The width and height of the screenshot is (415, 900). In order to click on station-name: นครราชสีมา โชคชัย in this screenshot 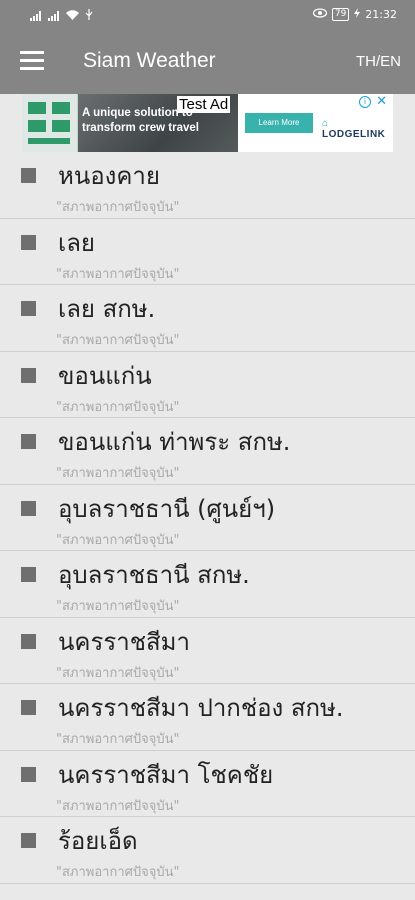, I will do `click(166, 774)`.